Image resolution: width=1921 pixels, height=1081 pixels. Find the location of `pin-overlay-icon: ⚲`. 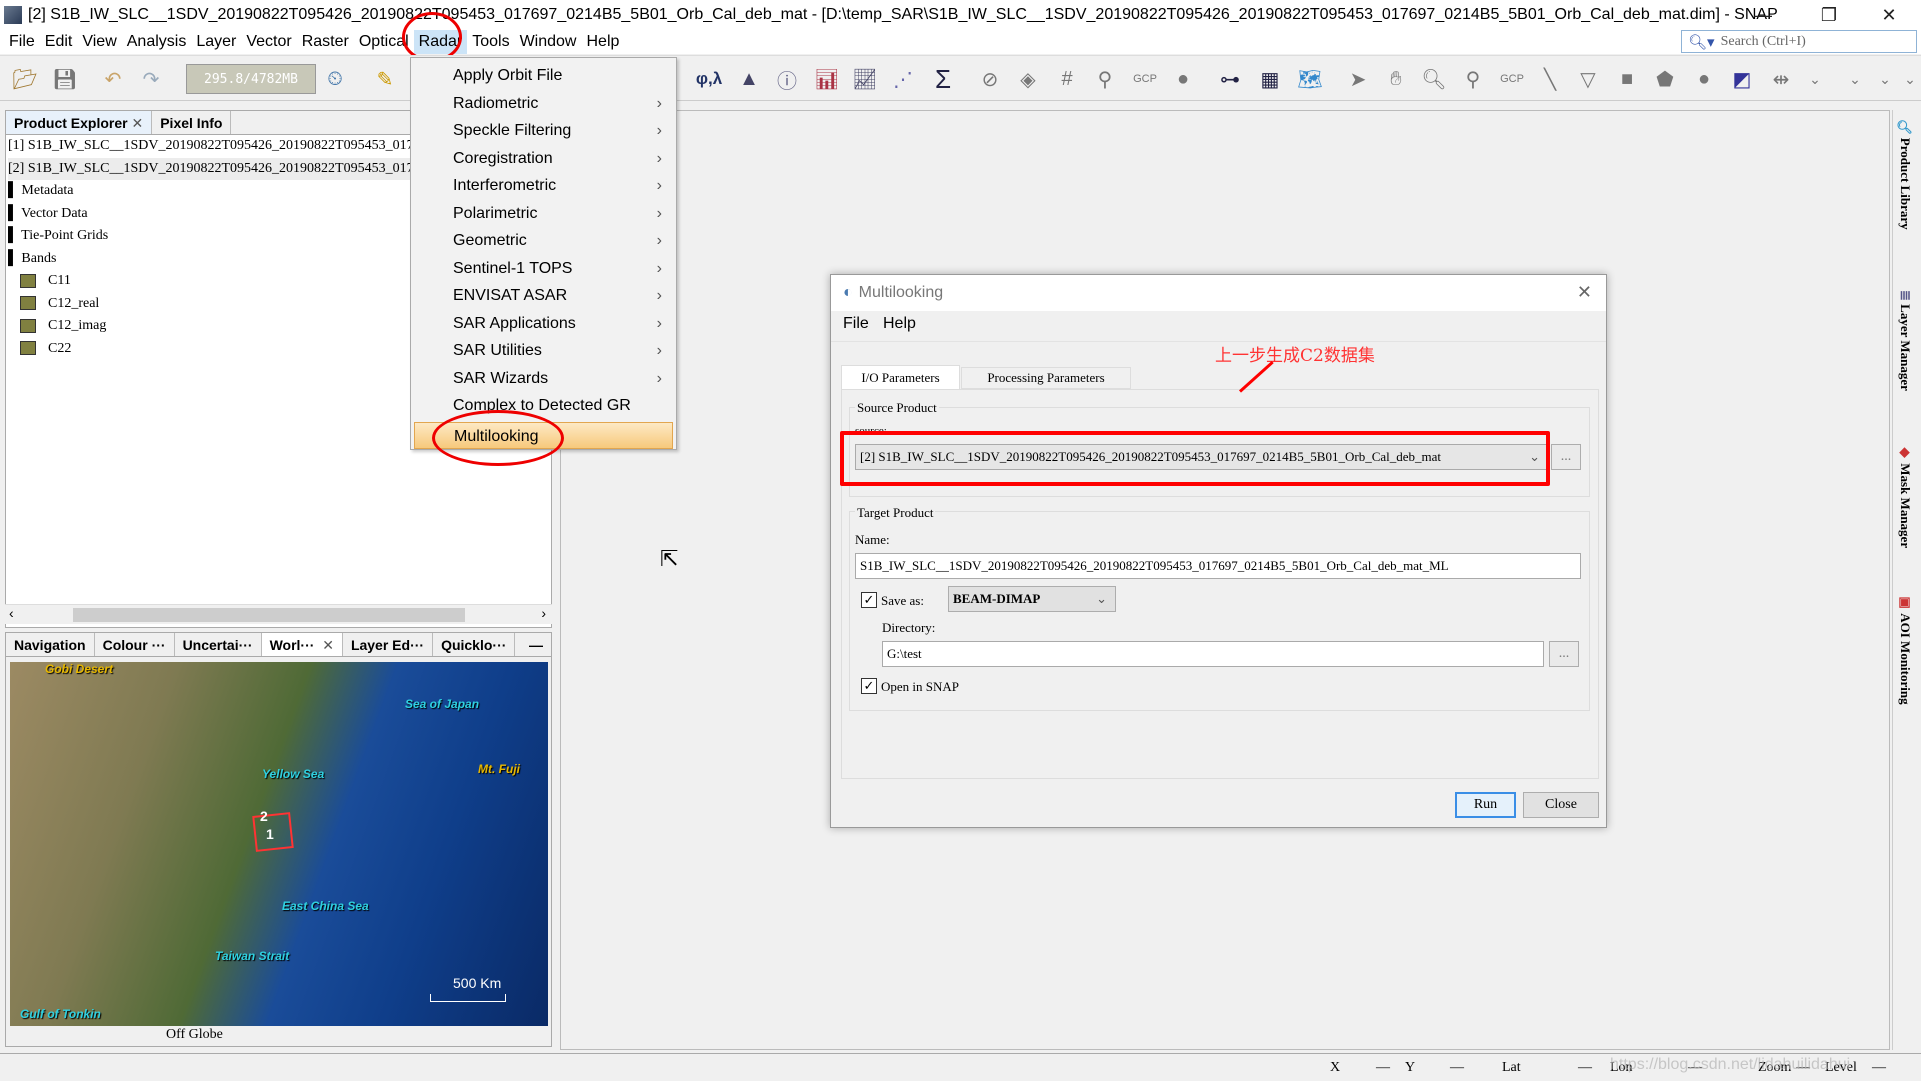

pin-overlay-icon: ⚲ is located at coordinates (1105, 79).